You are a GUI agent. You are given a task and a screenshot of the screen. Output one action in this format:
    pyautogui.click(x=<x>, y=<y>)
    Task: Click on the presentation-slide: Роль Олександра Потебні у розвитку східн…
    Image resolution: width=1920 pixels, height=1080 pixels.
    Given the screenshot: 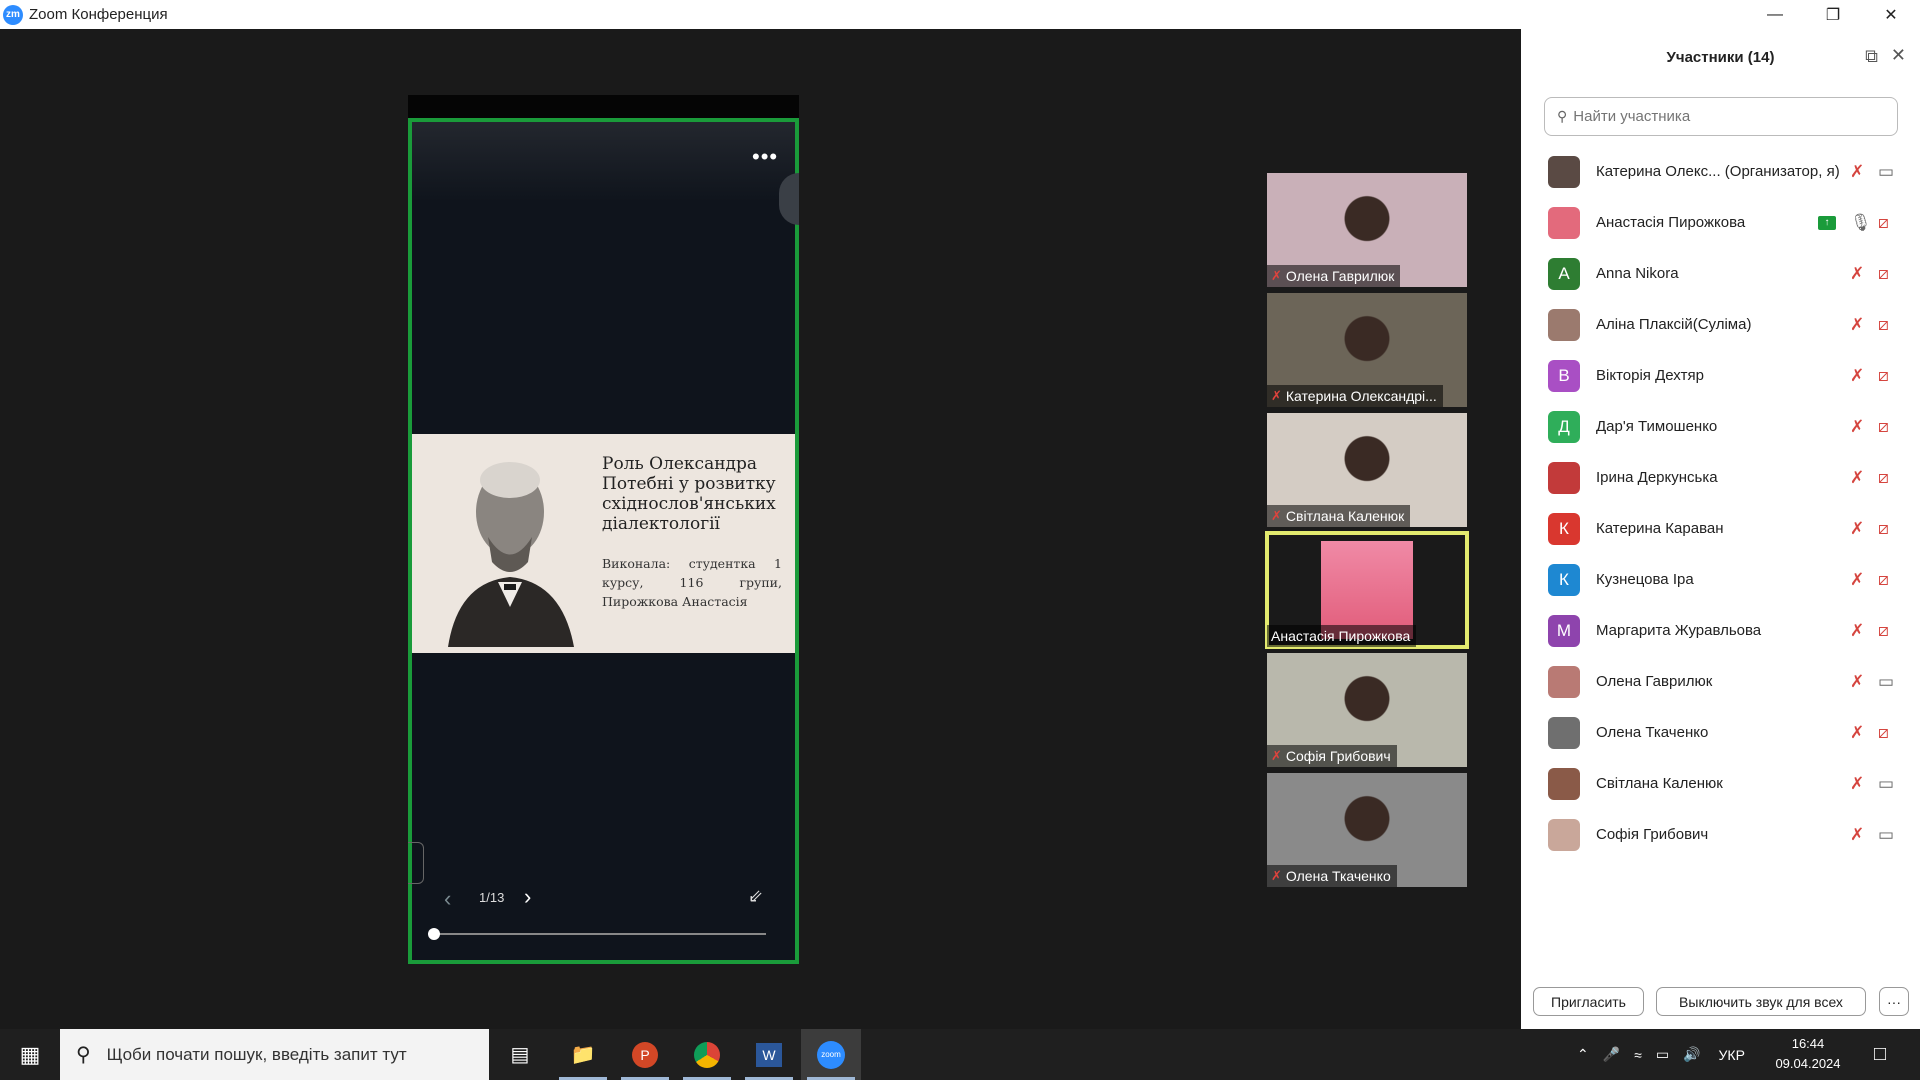 What is the action you would take?
    pyautogui.click(x=603, y=543)
    